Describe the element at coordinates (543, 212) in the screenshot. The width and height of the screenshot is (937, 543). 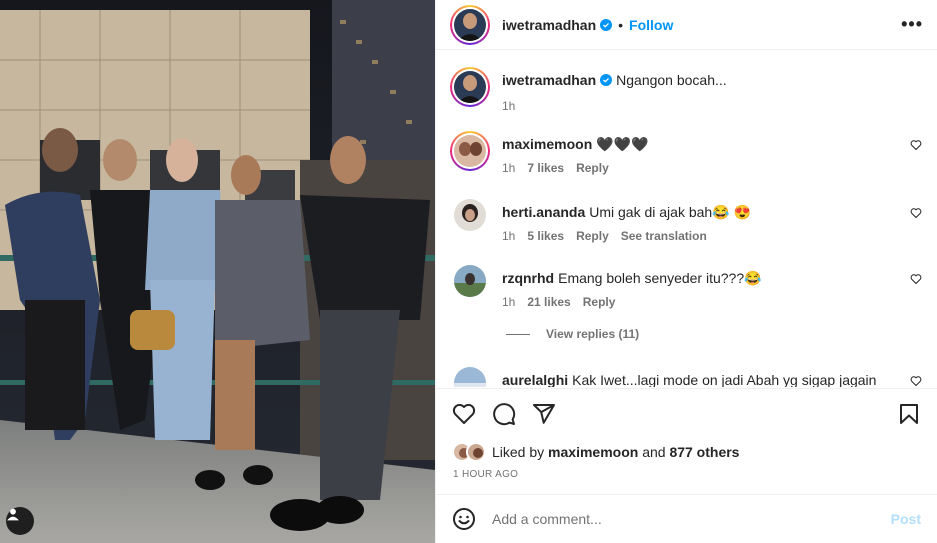
I see `comment-username: herti.ananda` at that location.